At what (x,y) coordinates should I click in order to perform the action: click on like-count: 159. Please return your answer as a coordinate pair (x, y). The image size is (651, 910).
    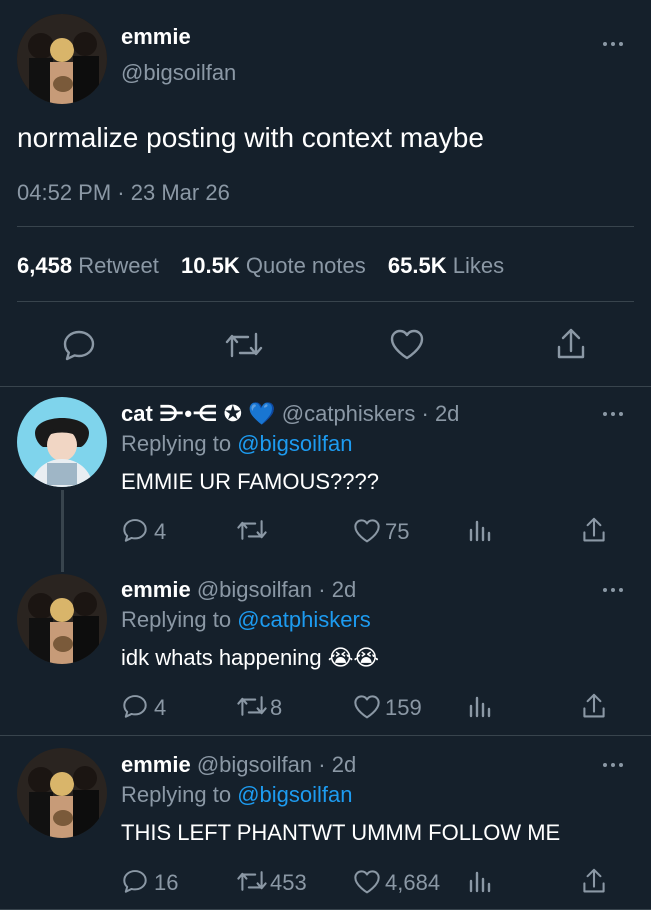
    Looking at the image, I should click on (403, 707).